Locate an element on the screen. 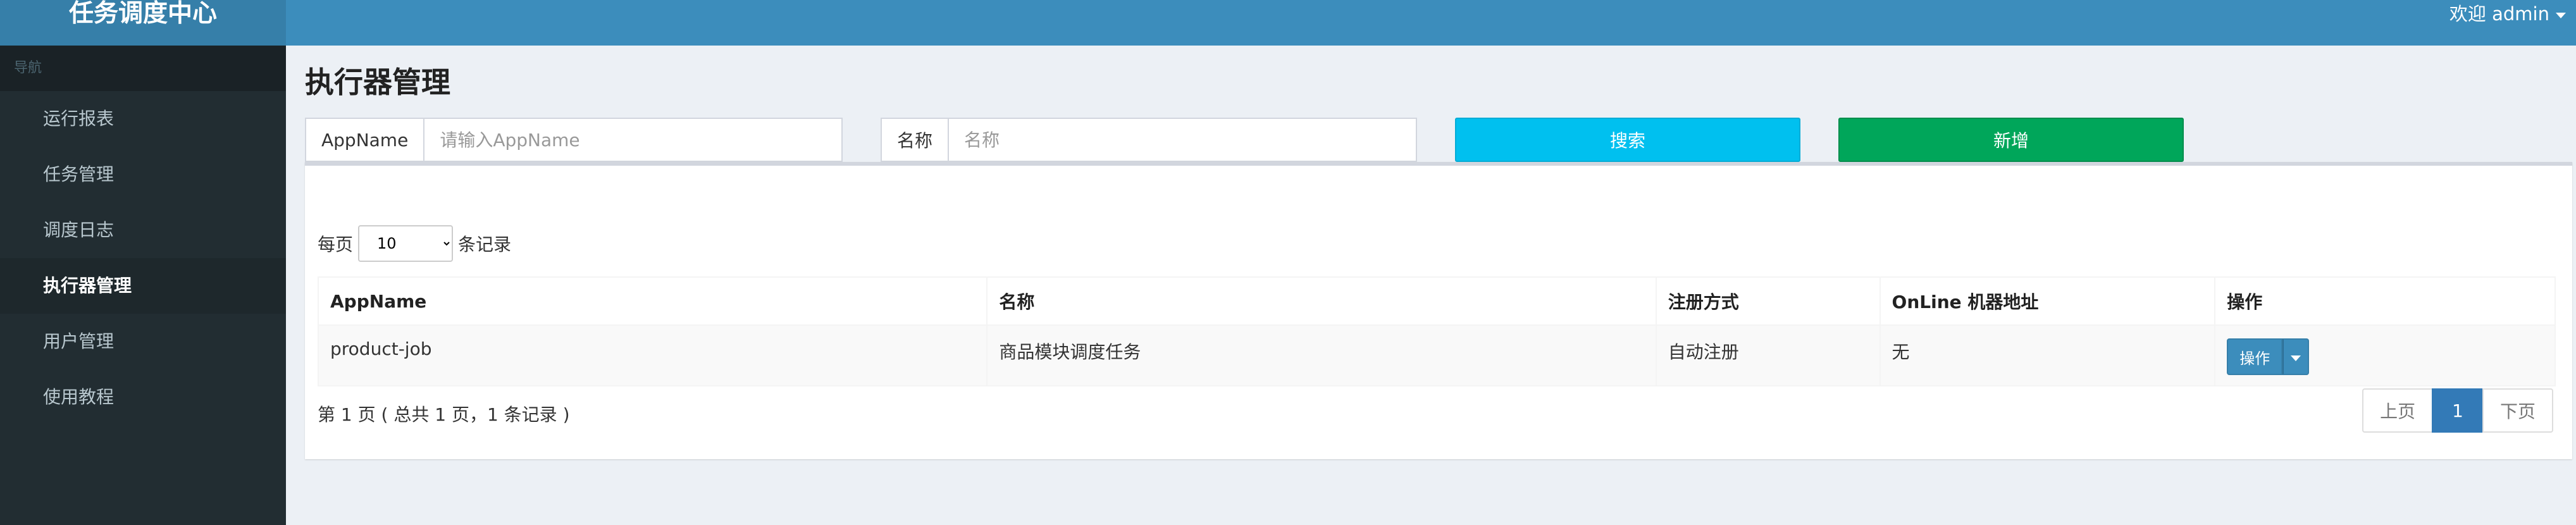 This screenshot has width=2576, height=525. action-button-group: 操作 is located at coordinates (2269, 356).